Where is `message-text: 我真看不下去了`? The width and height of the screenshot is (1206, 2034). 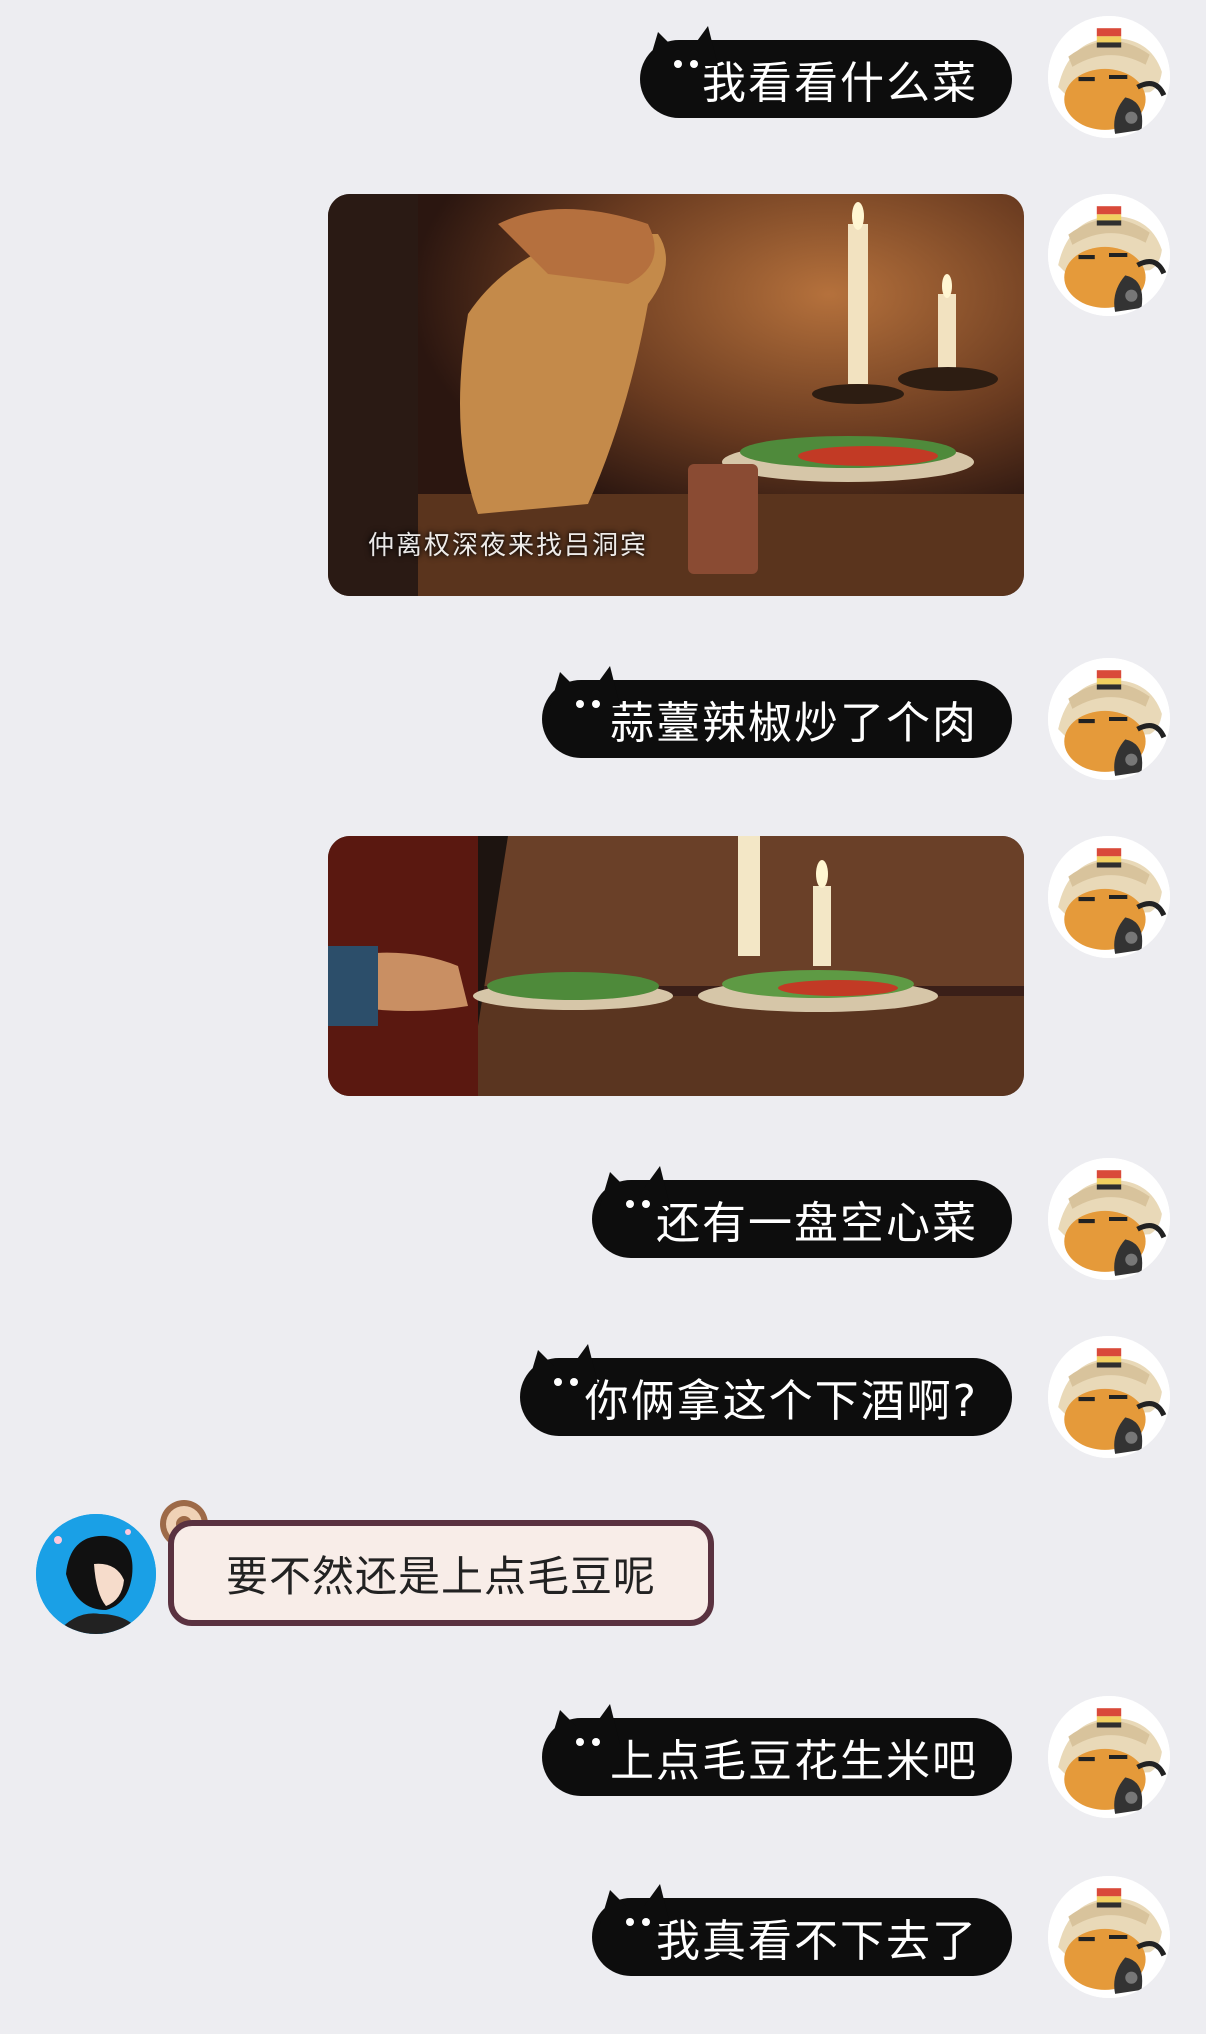
message-text: 我真看不下去了 is located at coordinates (817, 1941).